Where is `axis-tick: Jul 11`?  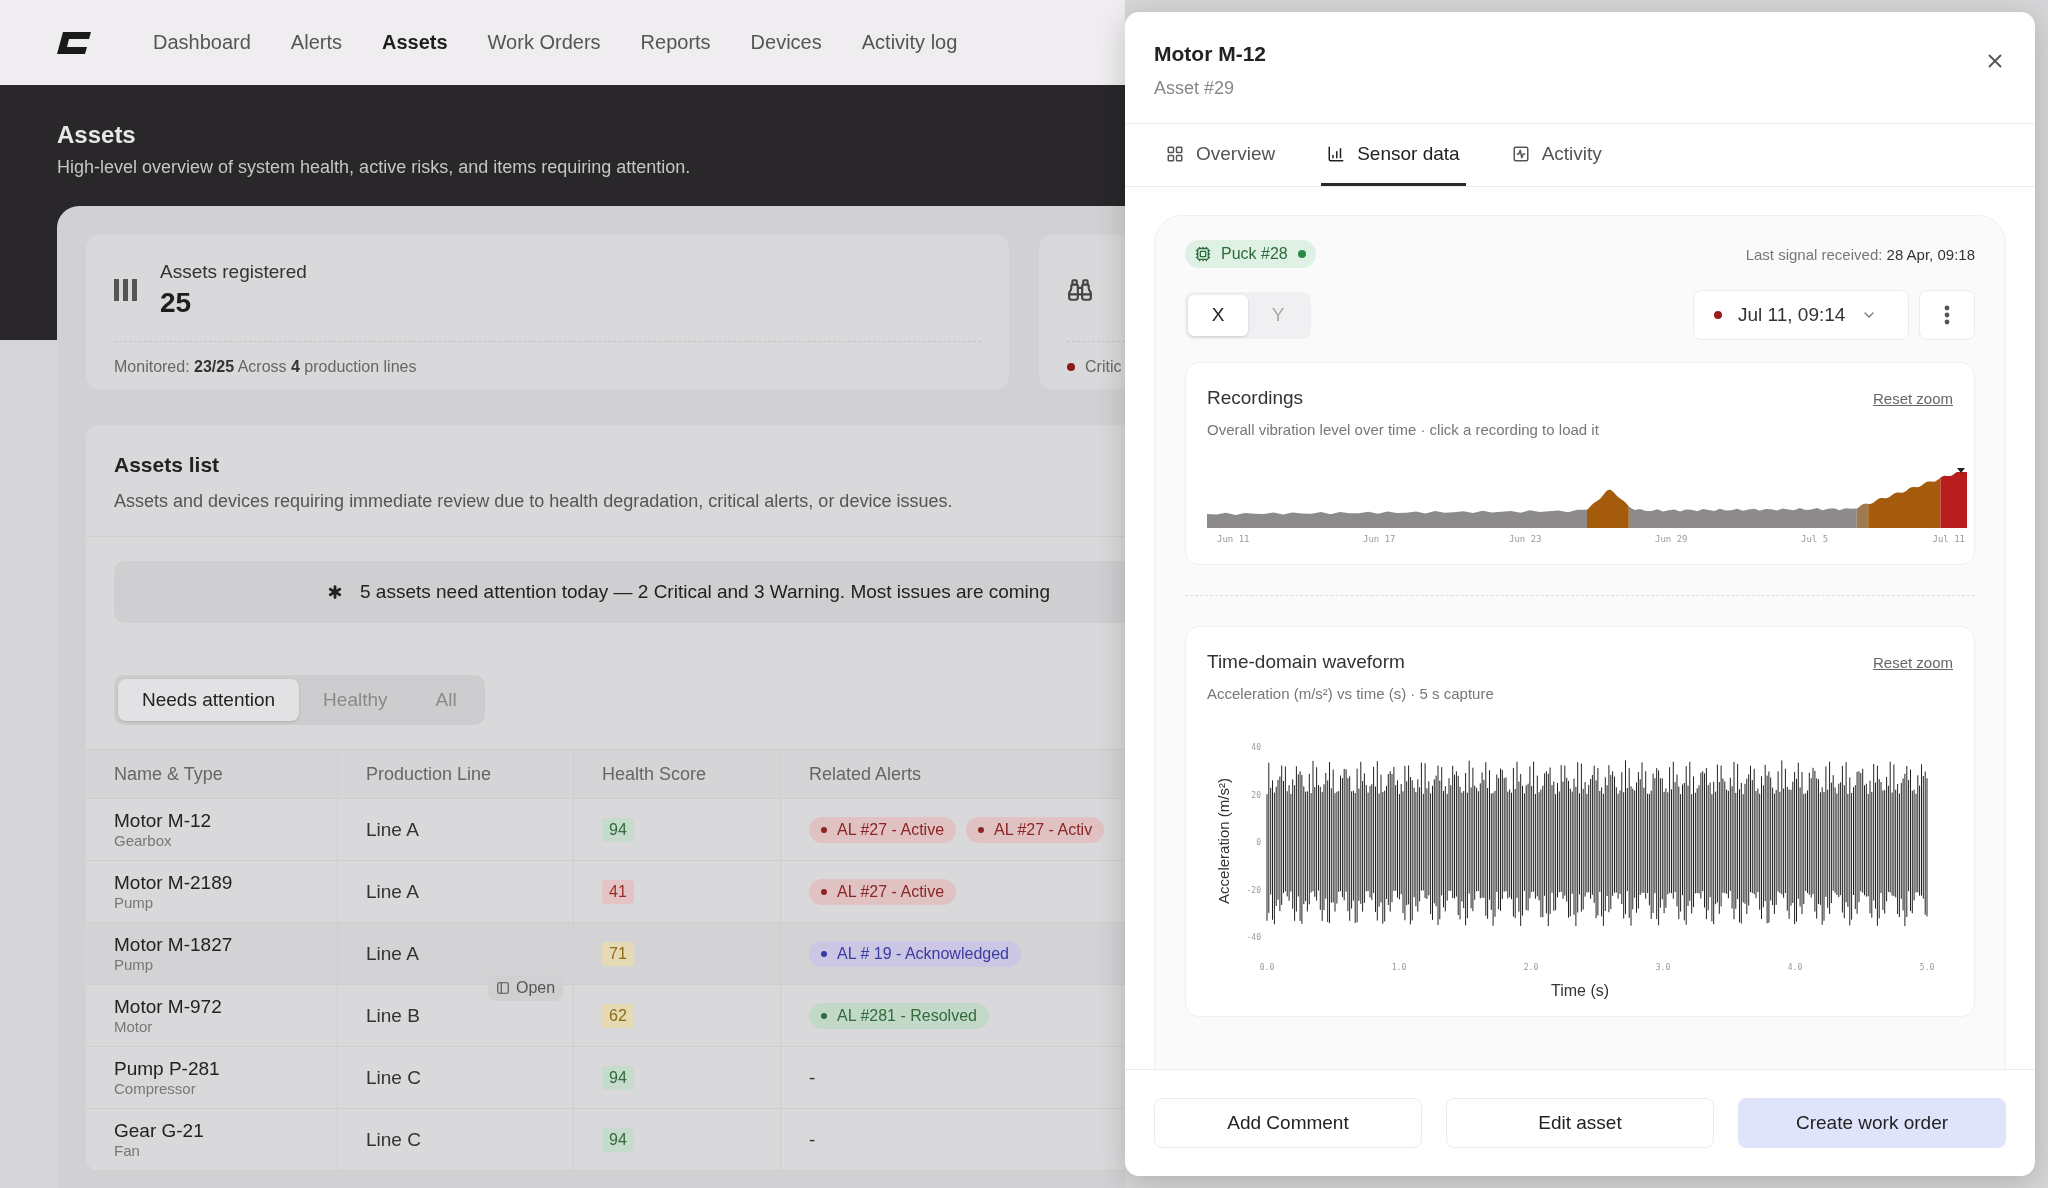
axis-tick: Jul 11 is located at coordinates (1948, 539).